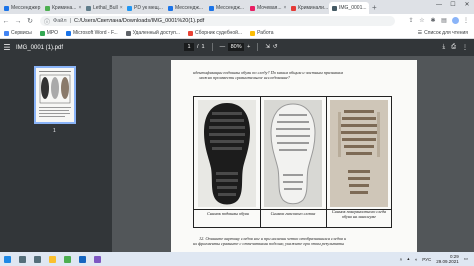  Describe the element at coordinates (227, 153) in the screenshot. I see `sole-photo` at that location.